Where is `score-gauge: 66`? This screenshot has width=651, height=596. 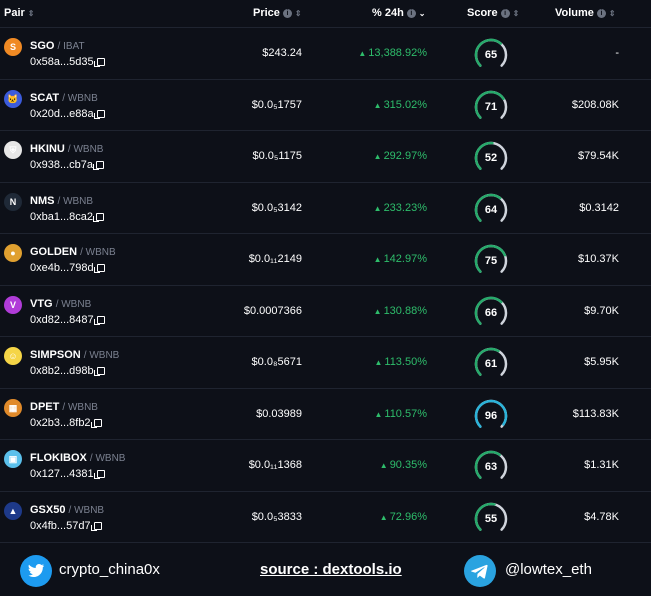
score-gauge: 66 is located at coordinates (491, 313).